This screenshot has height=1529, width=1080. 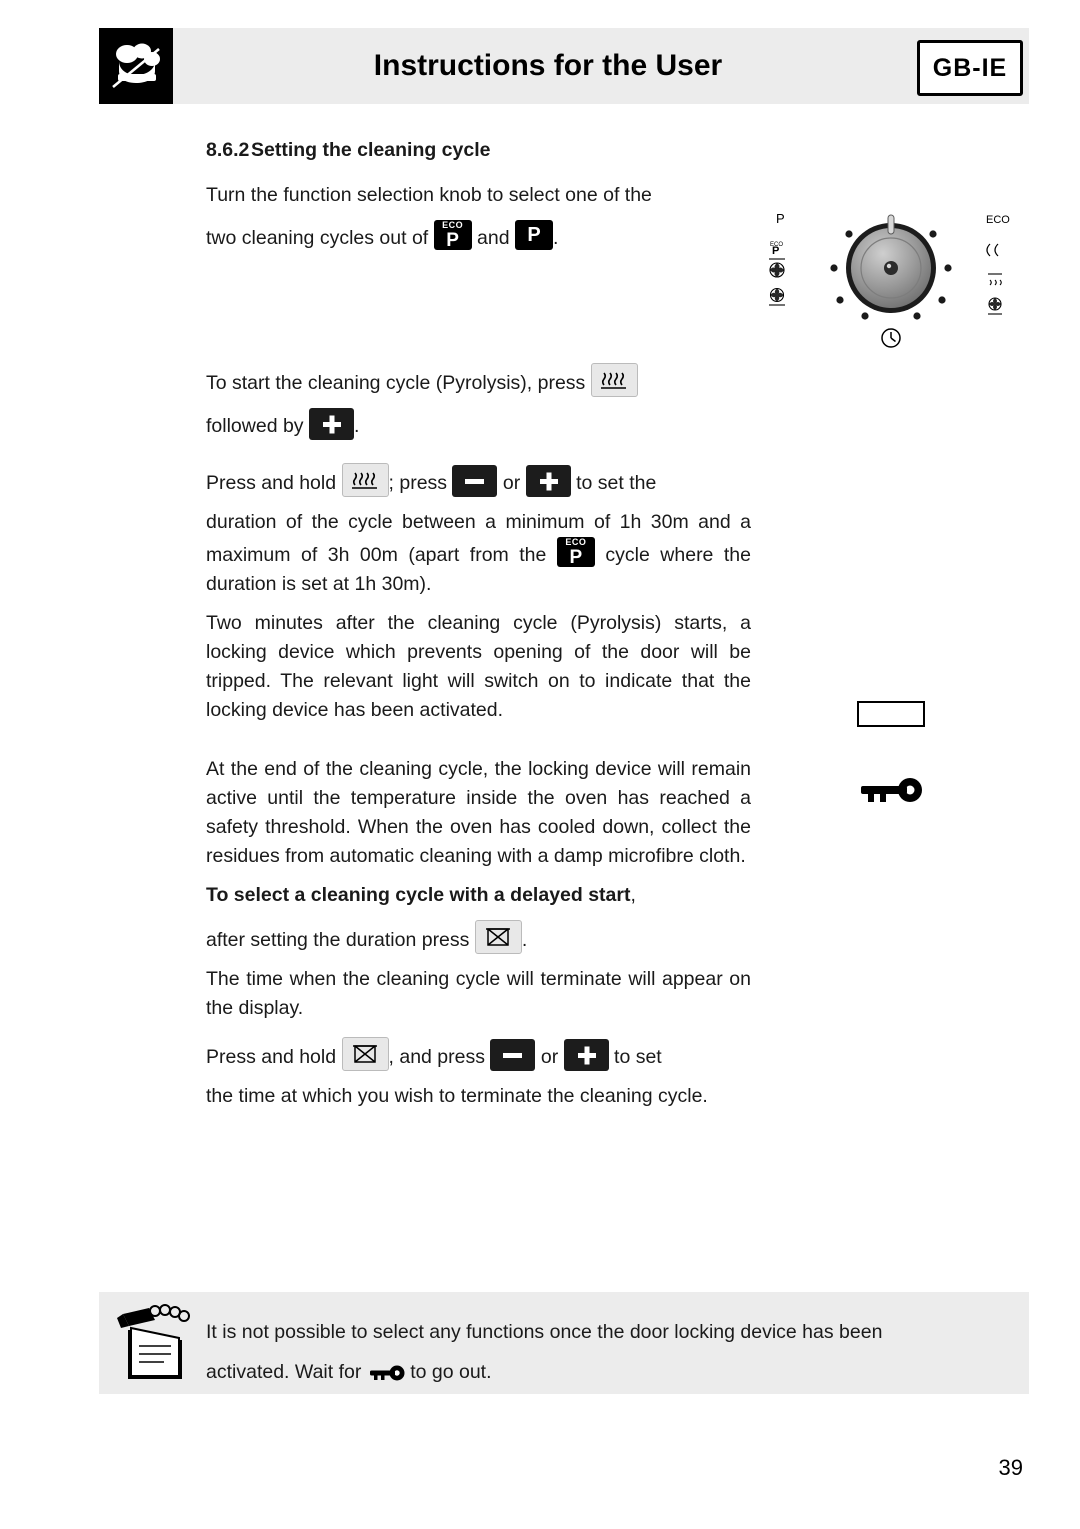 I want to click on function-selector-knob-diagram: P ECO P ECO, so click(x=891, y=280).